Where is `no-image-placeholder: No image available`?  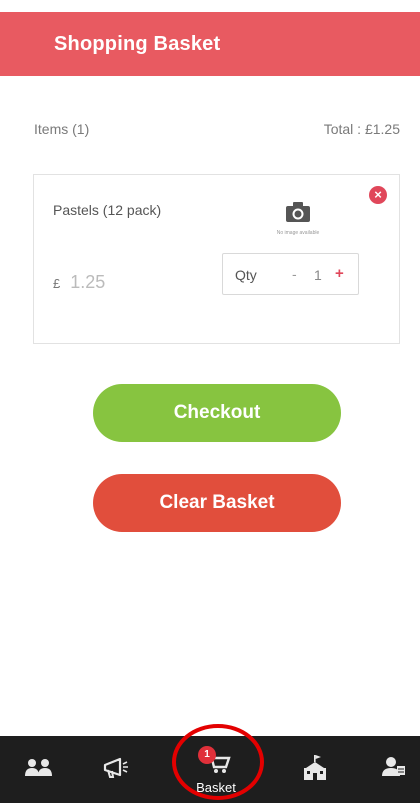 no-image-placeholder: No image available is located at coordinates (298, 218).